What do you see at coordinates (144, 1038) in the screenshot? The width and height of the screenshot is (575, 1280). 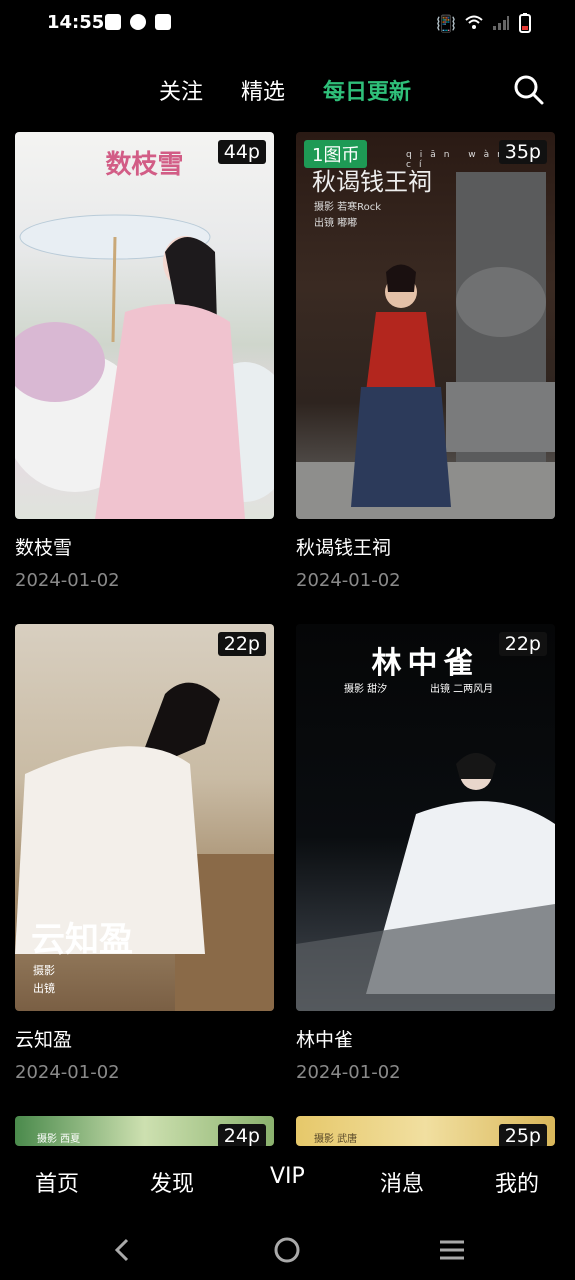 I see `album-title: 云知盈` at bounding box center [144, 1038].